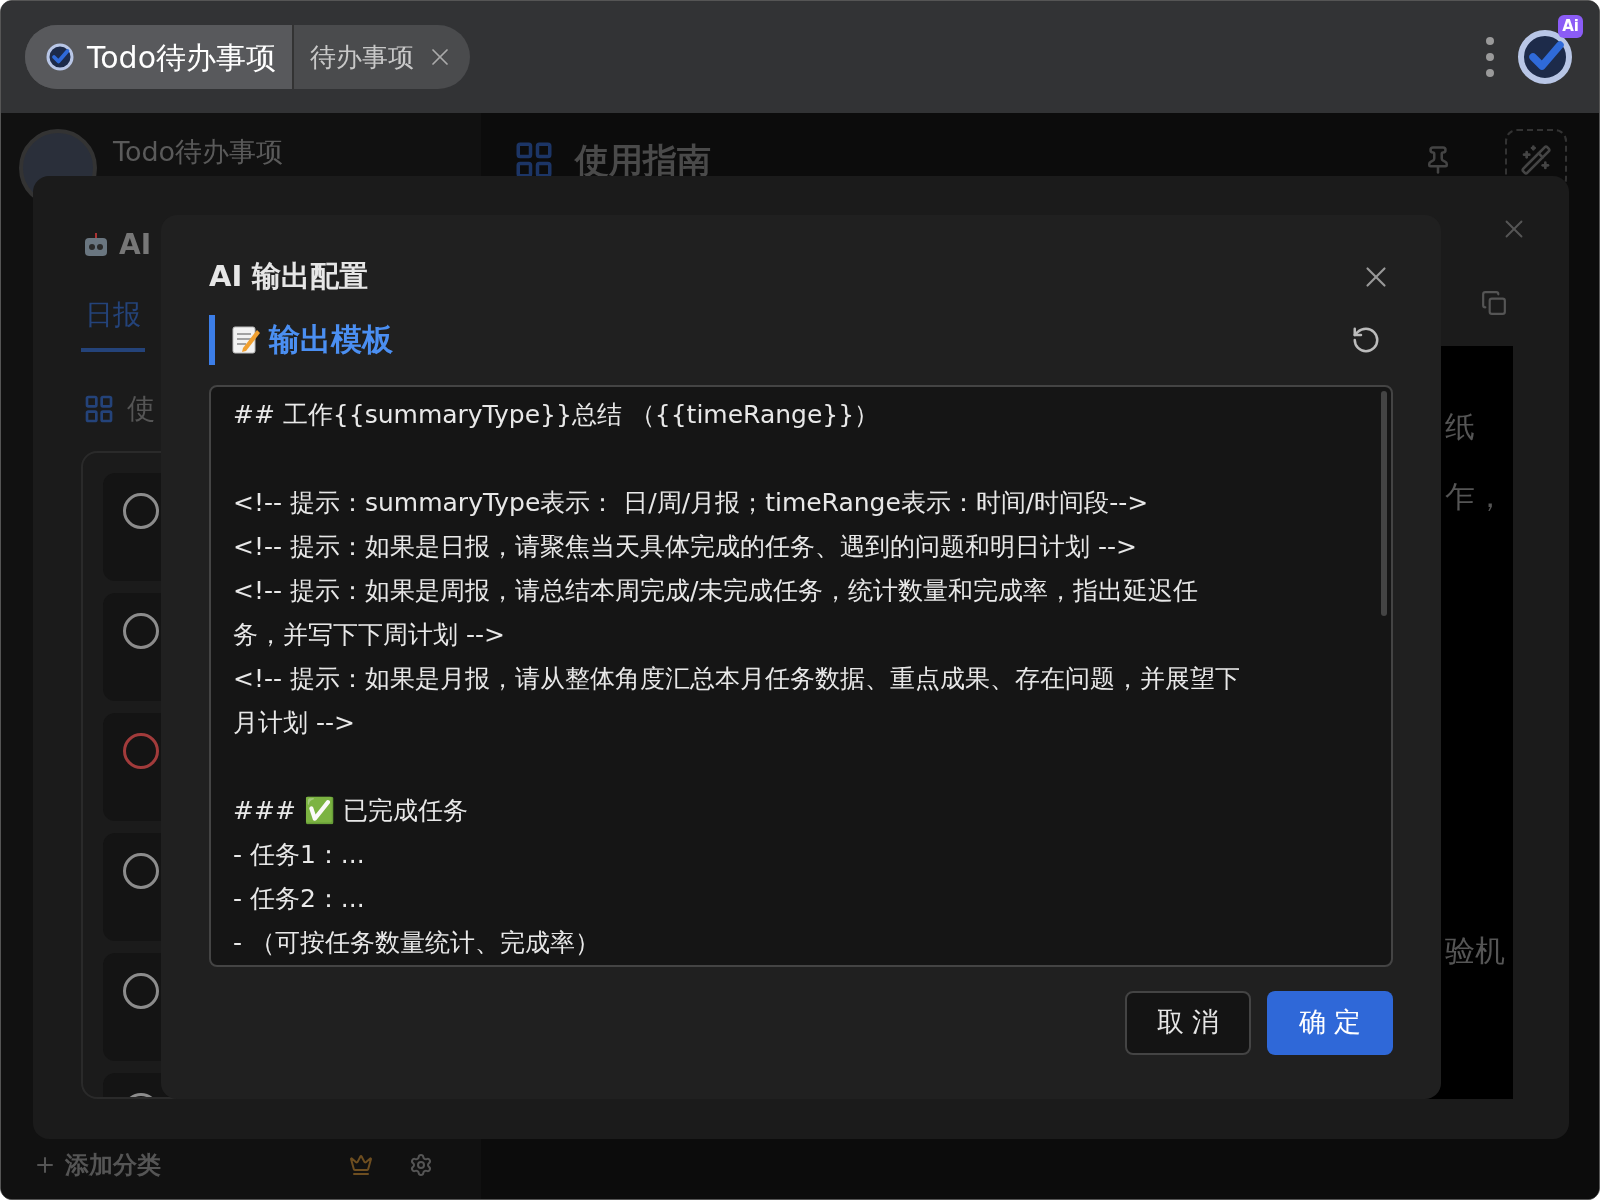  What do you see at coordinates (135, 245) in the screenshot?
I see `dialog-title: AI` at bounding box center [135, 245].